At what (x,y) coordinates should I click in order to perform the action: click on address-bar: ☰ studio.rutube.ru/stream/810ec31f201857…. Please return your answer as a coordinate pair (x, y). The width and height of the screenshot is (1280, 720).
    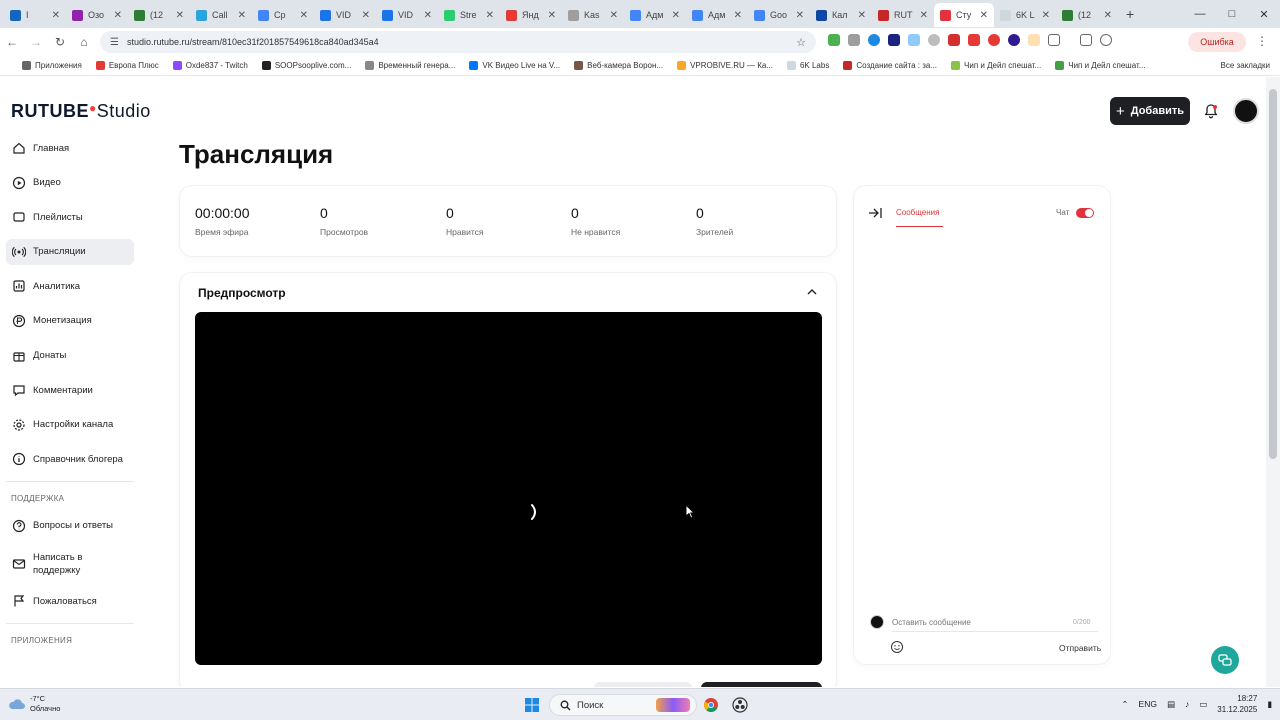
    Looking at the image, I should click on (458, 42).